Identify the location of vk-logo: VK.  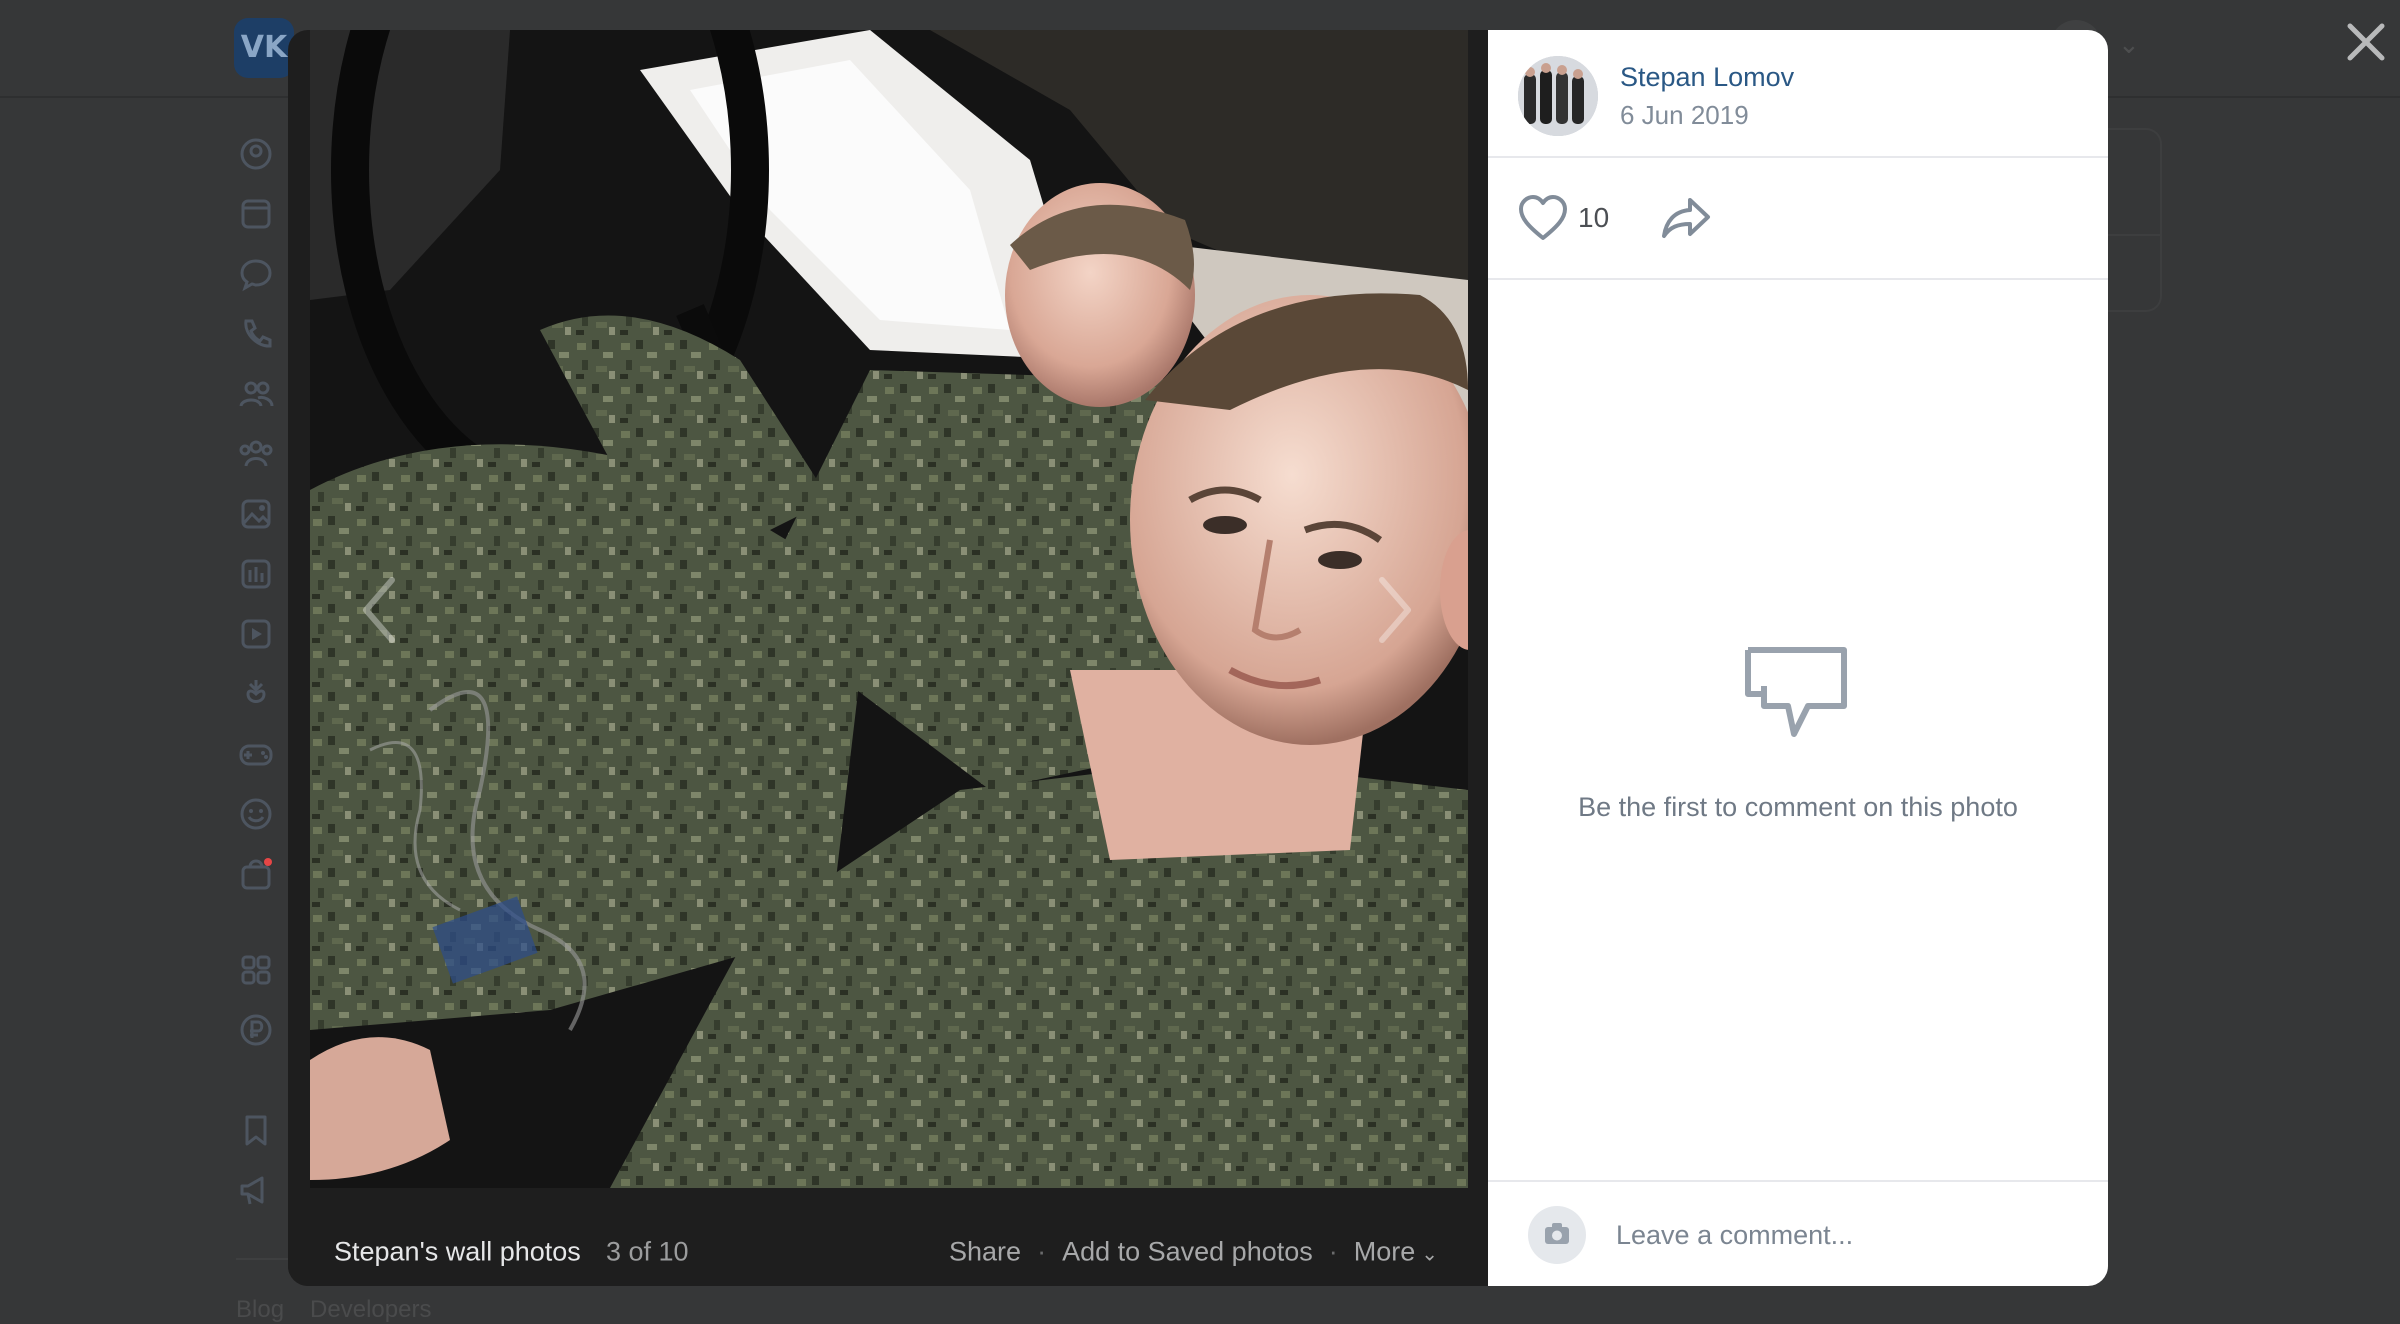
(264, 48).